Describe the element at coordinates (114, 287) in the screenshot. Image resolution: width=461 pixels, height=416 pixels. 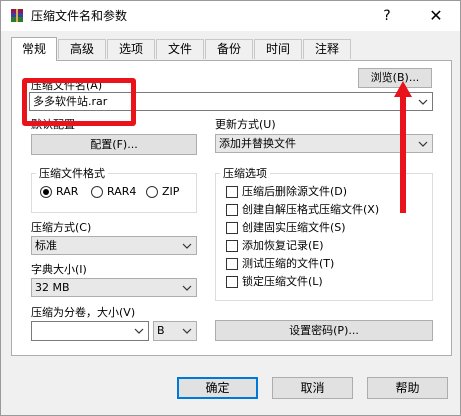
I see `dictionary-size-select: 32 MB` at that location.